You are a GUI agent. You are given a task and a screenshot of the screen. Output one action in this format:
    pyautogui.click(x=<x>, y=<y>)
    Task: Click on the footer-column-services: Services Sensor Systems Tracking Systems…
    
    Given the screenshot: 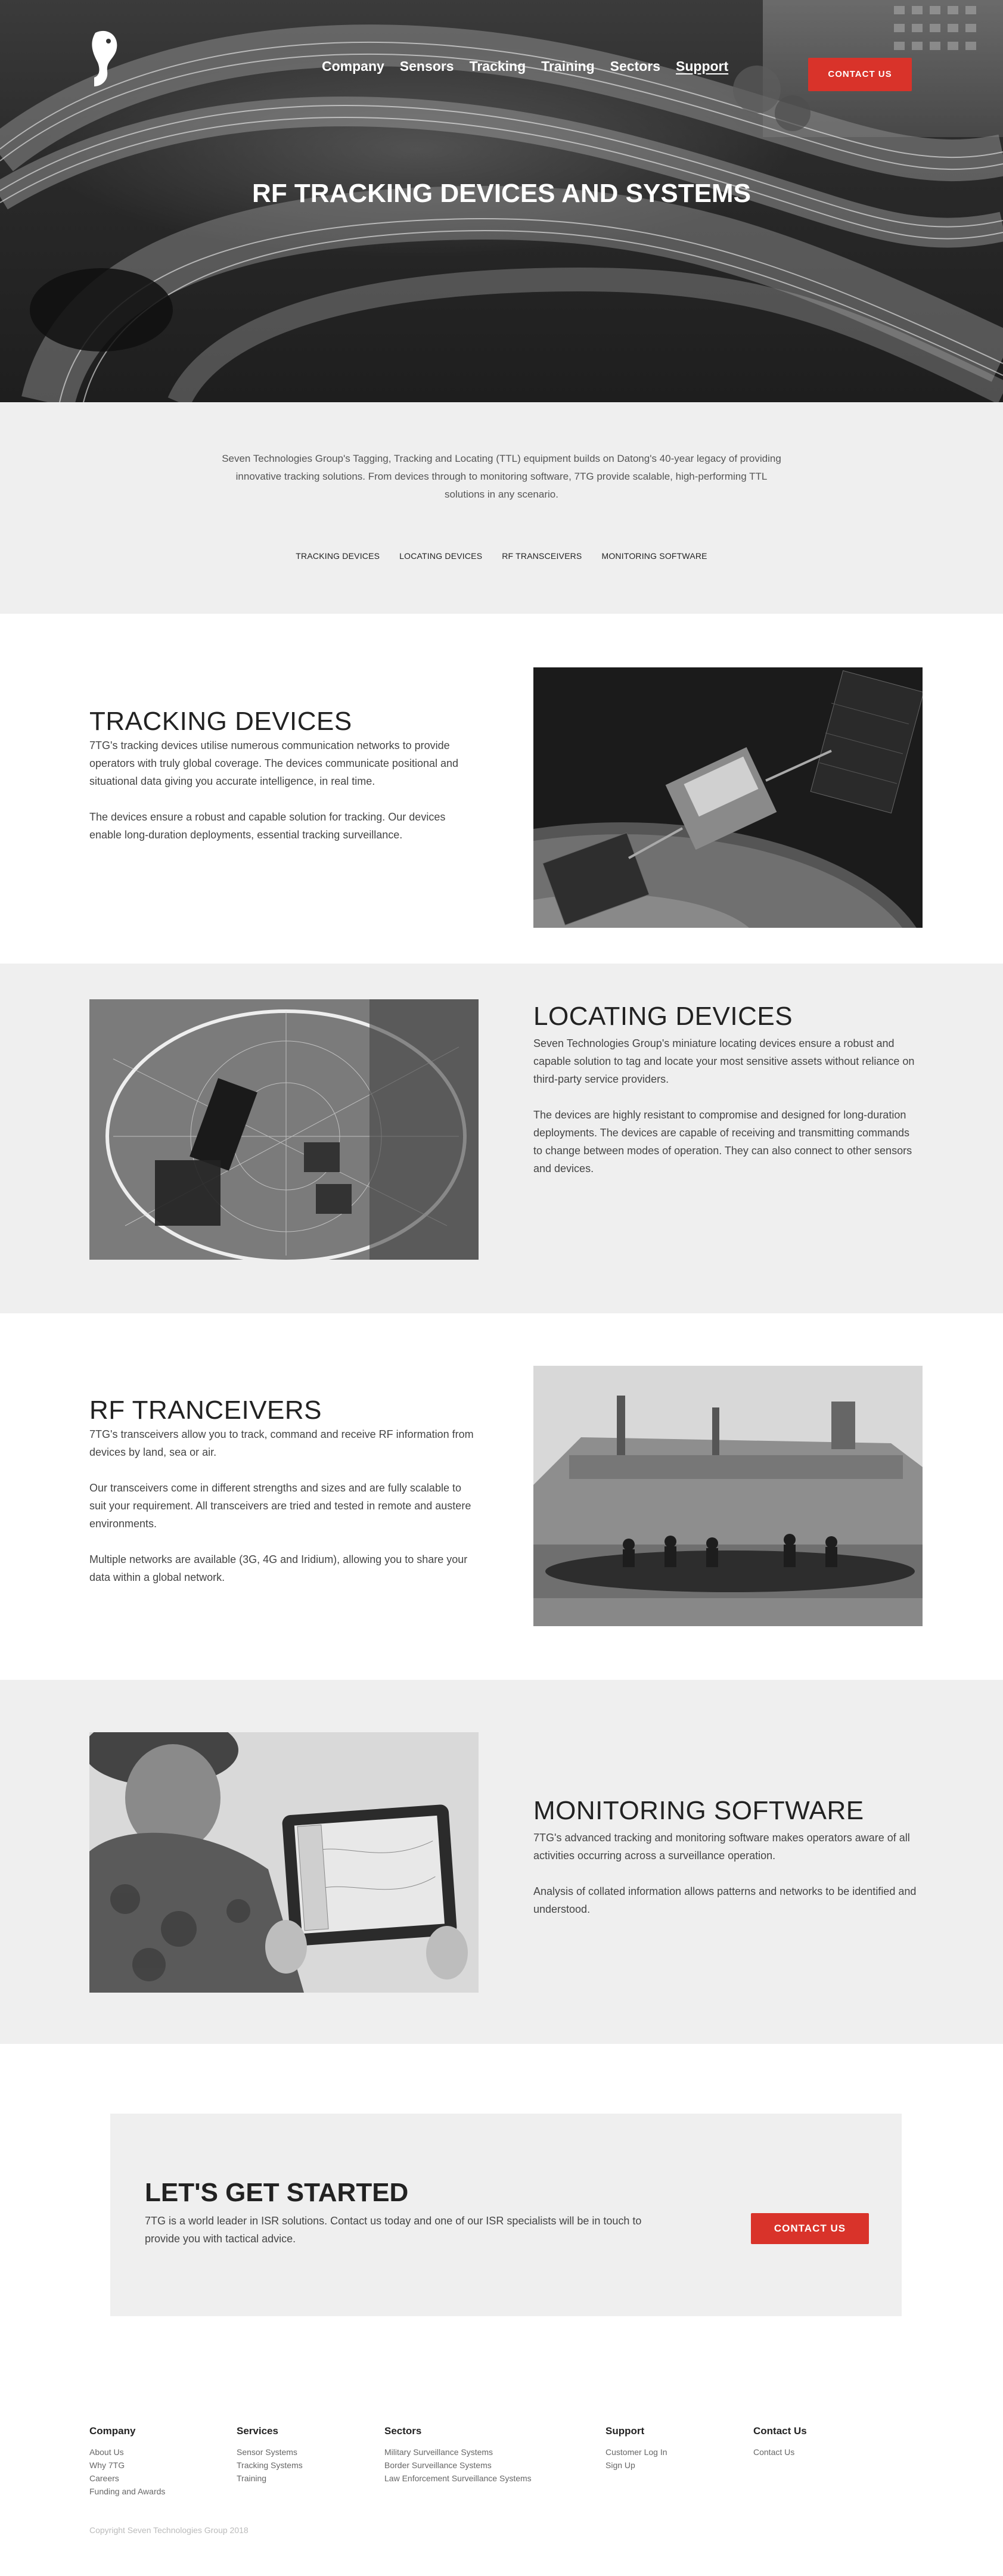 What is the action you would take?
    pyautogui.click(x=270, y=2455)
    